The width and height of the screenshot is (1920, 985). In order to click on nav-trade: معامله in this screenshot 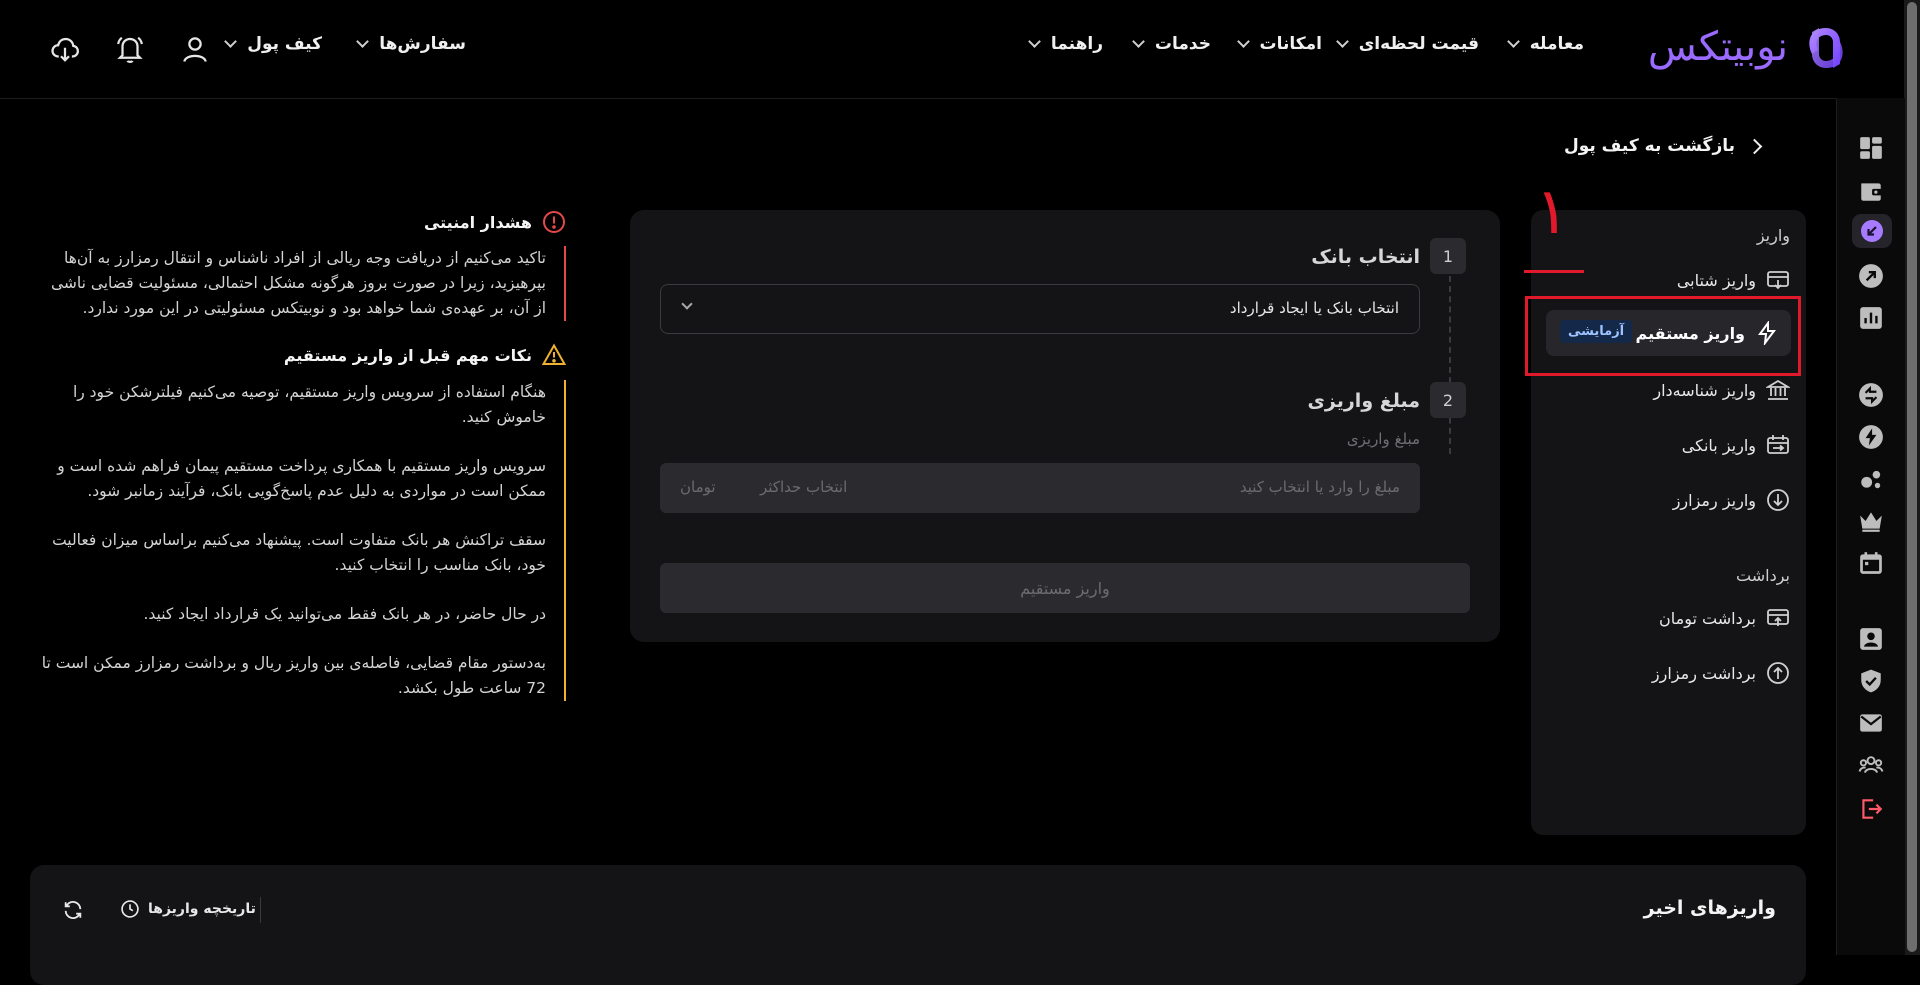, I will do `click(1545, 44)`.